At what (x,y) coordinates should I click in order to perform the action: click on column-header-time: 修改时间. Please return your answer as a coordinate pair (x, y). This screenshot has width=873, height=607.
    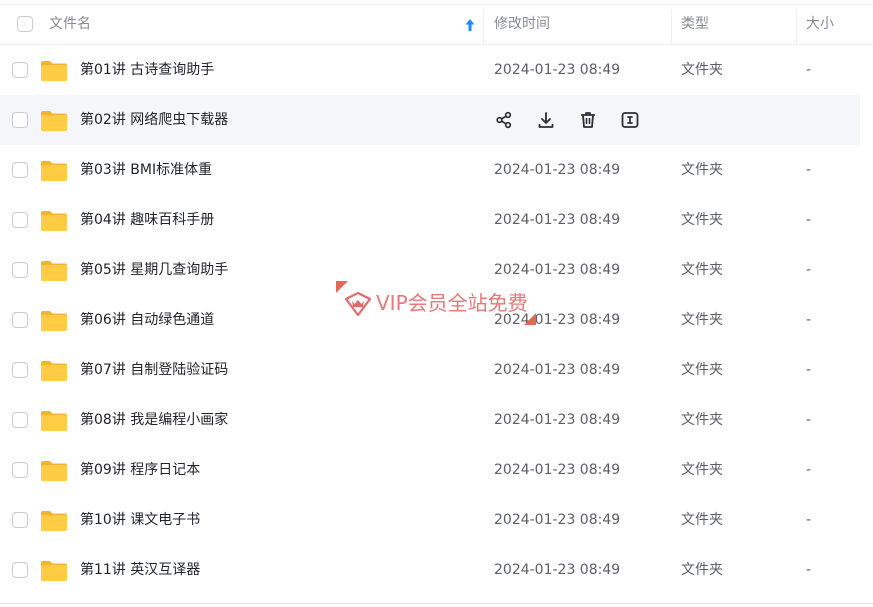
    Looking at the image, I should click on (522, 24).